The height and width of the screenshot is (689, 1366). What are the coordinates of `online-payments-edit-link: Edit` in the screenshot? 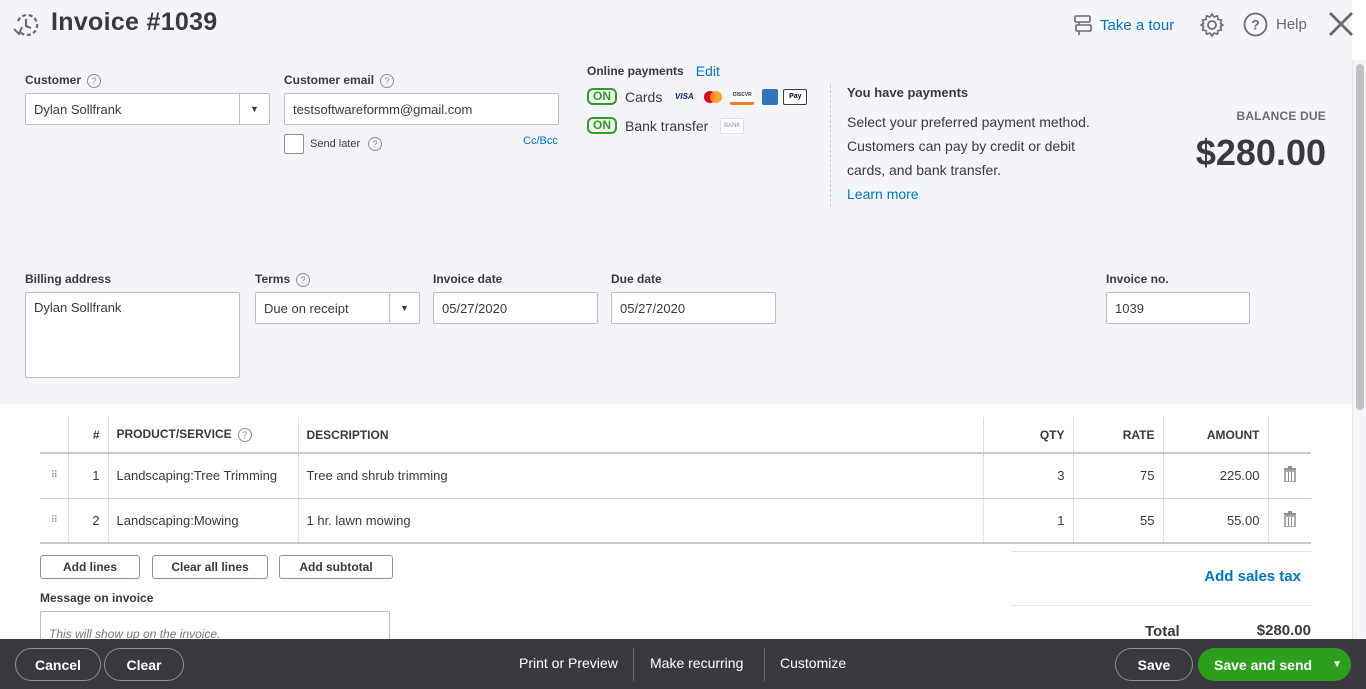 It's located at (708, 71).